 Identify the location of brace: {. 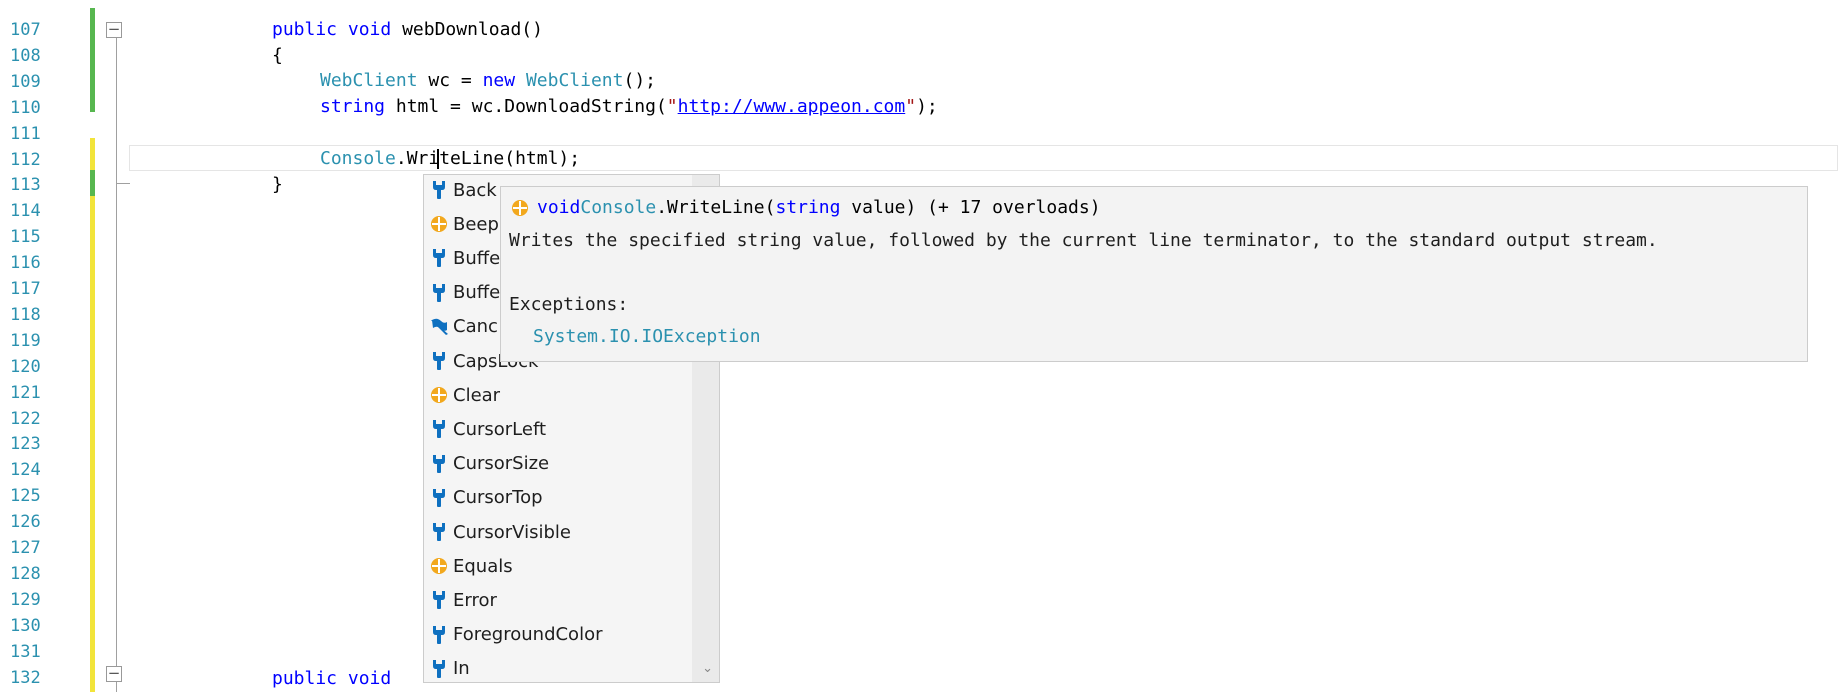
(277, 55).